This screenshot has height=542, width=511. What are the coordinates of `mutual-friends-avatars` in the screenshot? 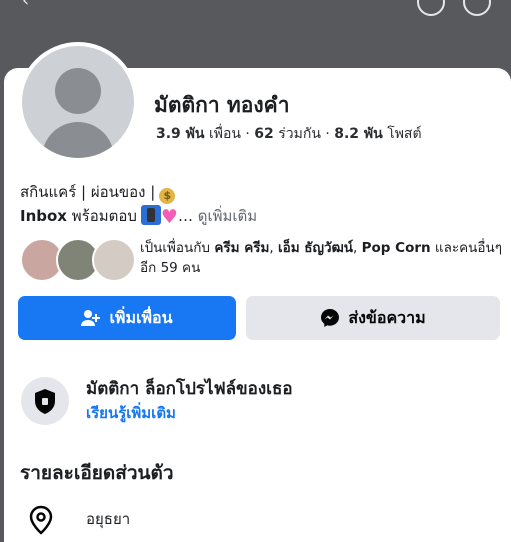 It's located at (78, 260).